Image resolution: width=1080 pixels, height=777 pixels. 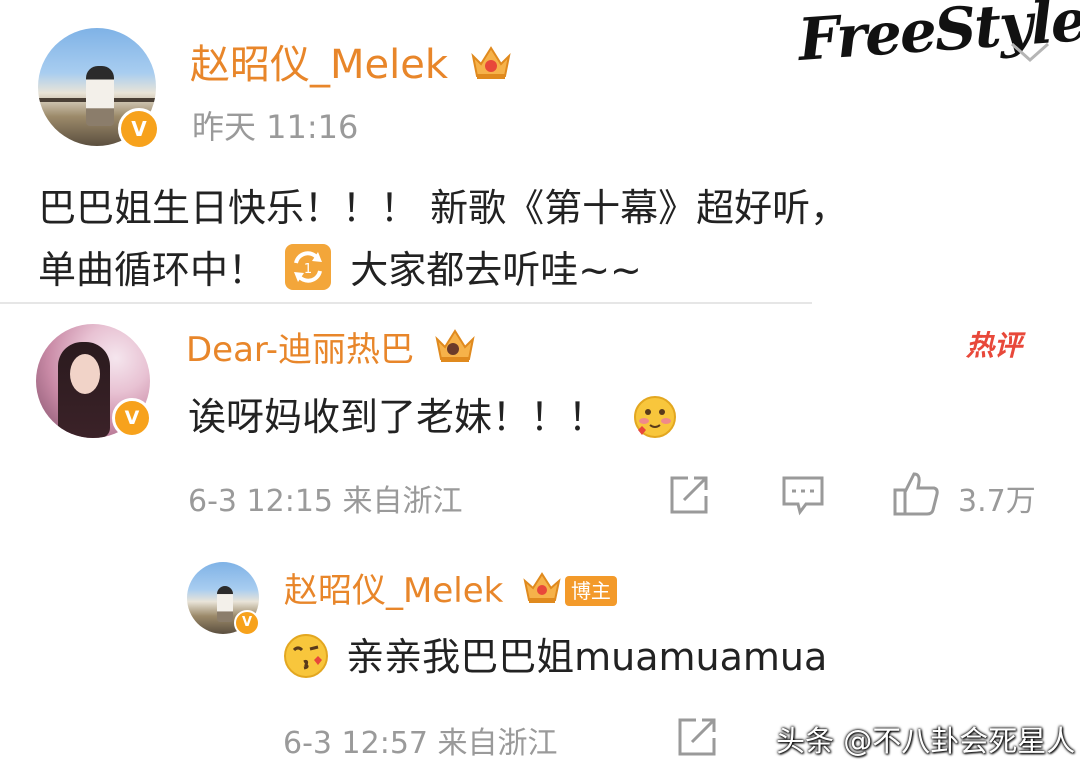 I want to click on post-content-part-b: 大家都去听哇~~, so click(x=496, y=270).